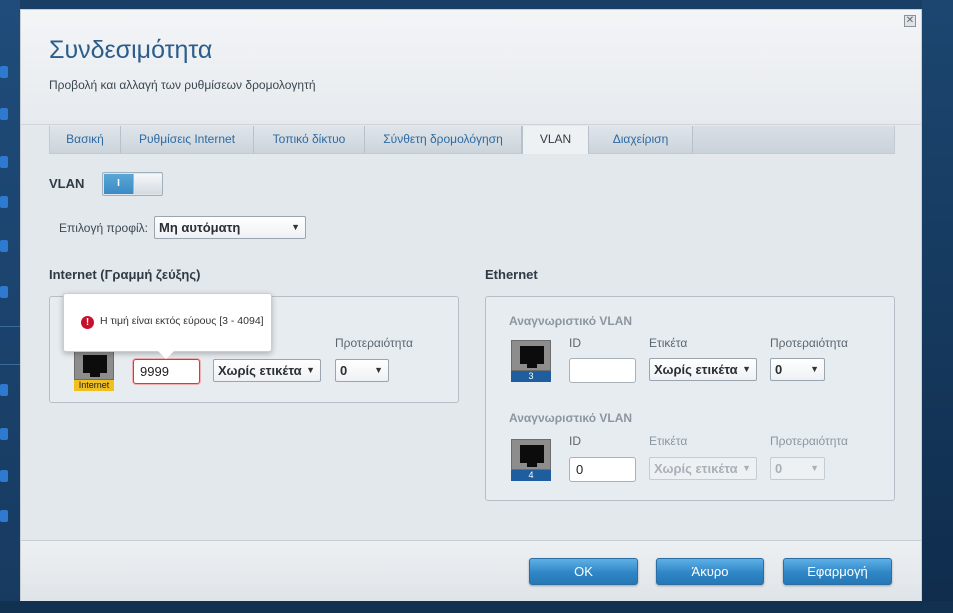 Image resolution: width=953 pixels, height=613 pixels. What do you see at coordinates (779, 369) in the screenshot?
I see `ethernet-3-priority-value: 0` at bounding box center [779, 369].